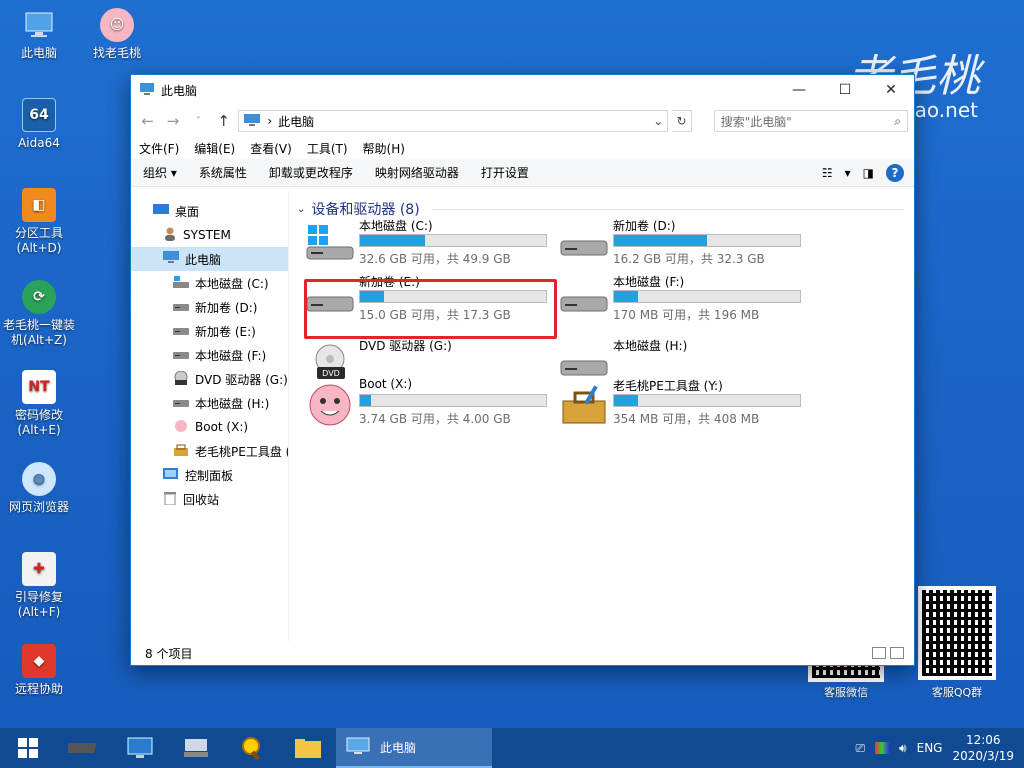  Describe the element at coordinates (308, 748) in the screenshot. I see `taskbar-folder-icon` at that location.